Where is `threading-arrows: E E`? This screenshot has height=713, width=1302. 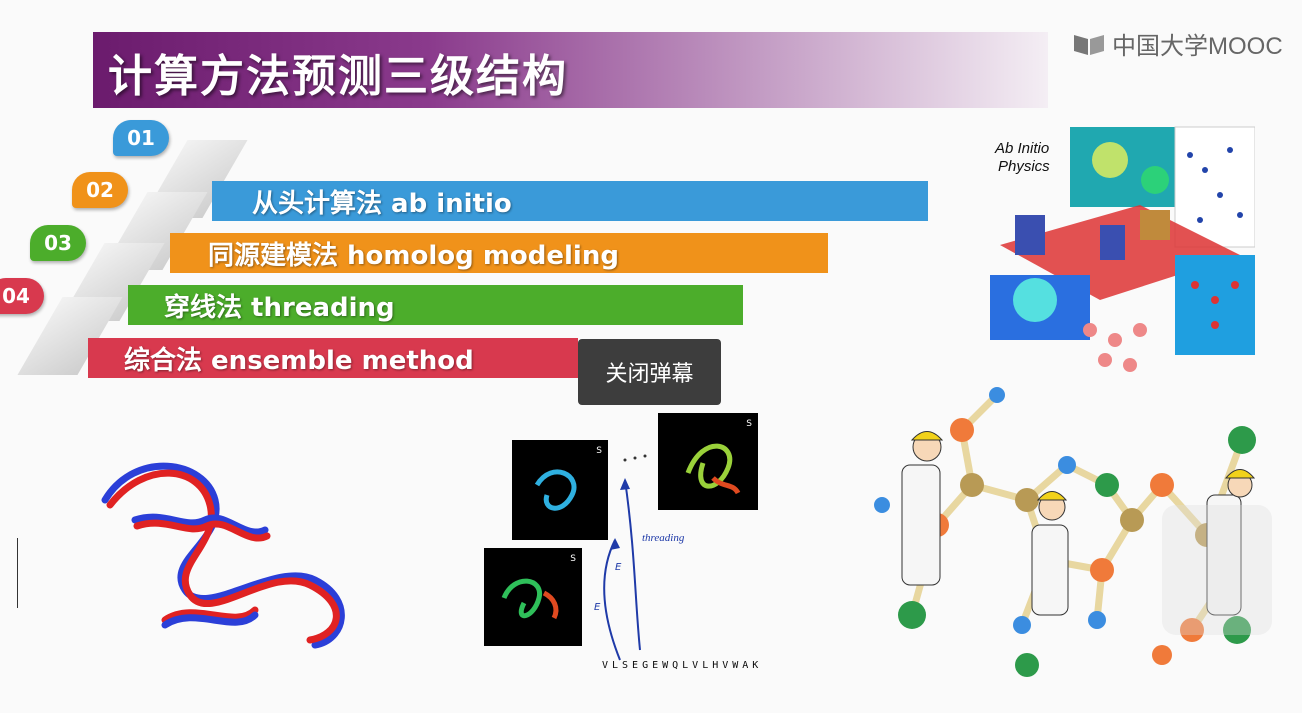
threading-arrows: E E is located at coordinates (620, 557).